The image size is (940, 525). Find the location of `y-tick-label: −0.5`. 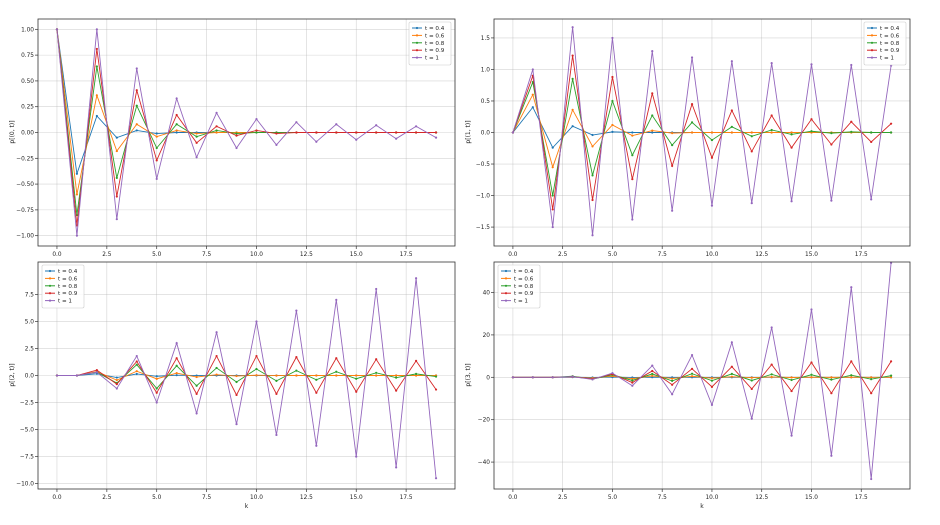

y-tick-label: −0.5 is located at coordinates (483, 165).